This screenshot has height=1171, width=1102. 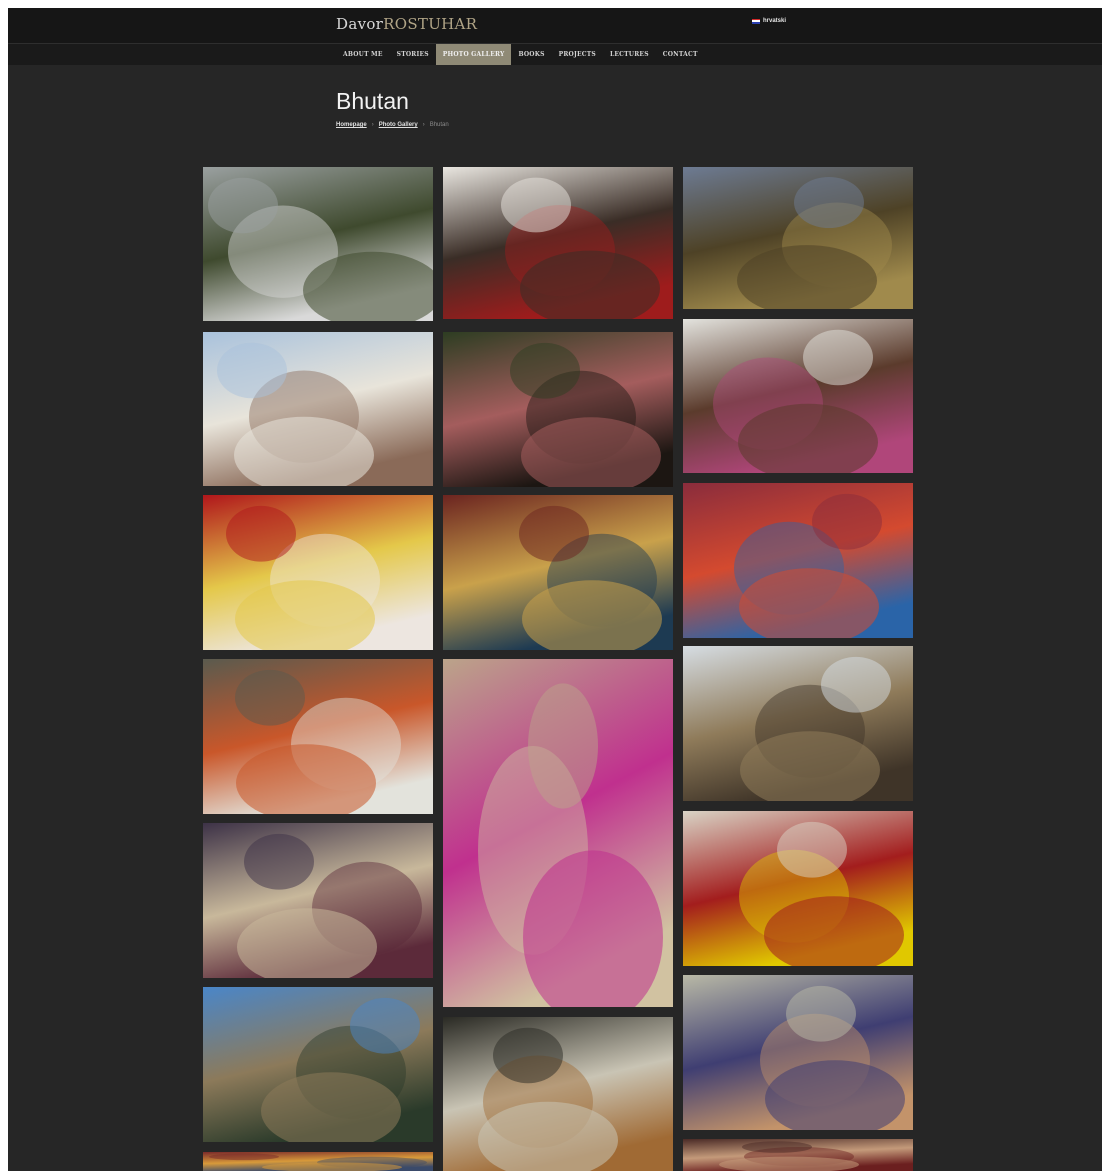 What do you see at coordinates (577, 54) in the screenshot?
I see `nav-projects: Projects` at bounding box center [577, 54].